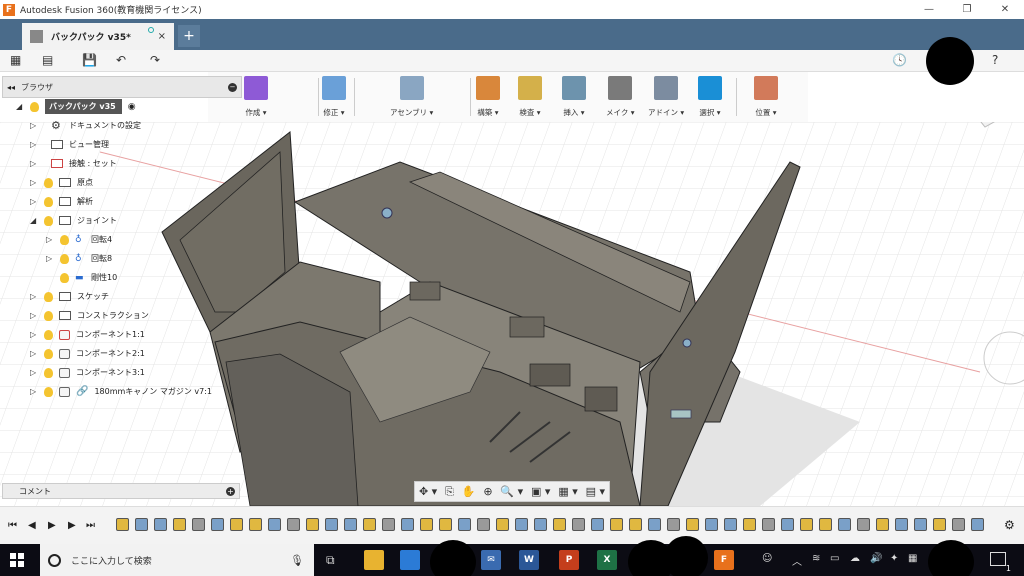 This screenshot has width=1024, height=576. I want to click on excel-icon: X, so click(607, 560).